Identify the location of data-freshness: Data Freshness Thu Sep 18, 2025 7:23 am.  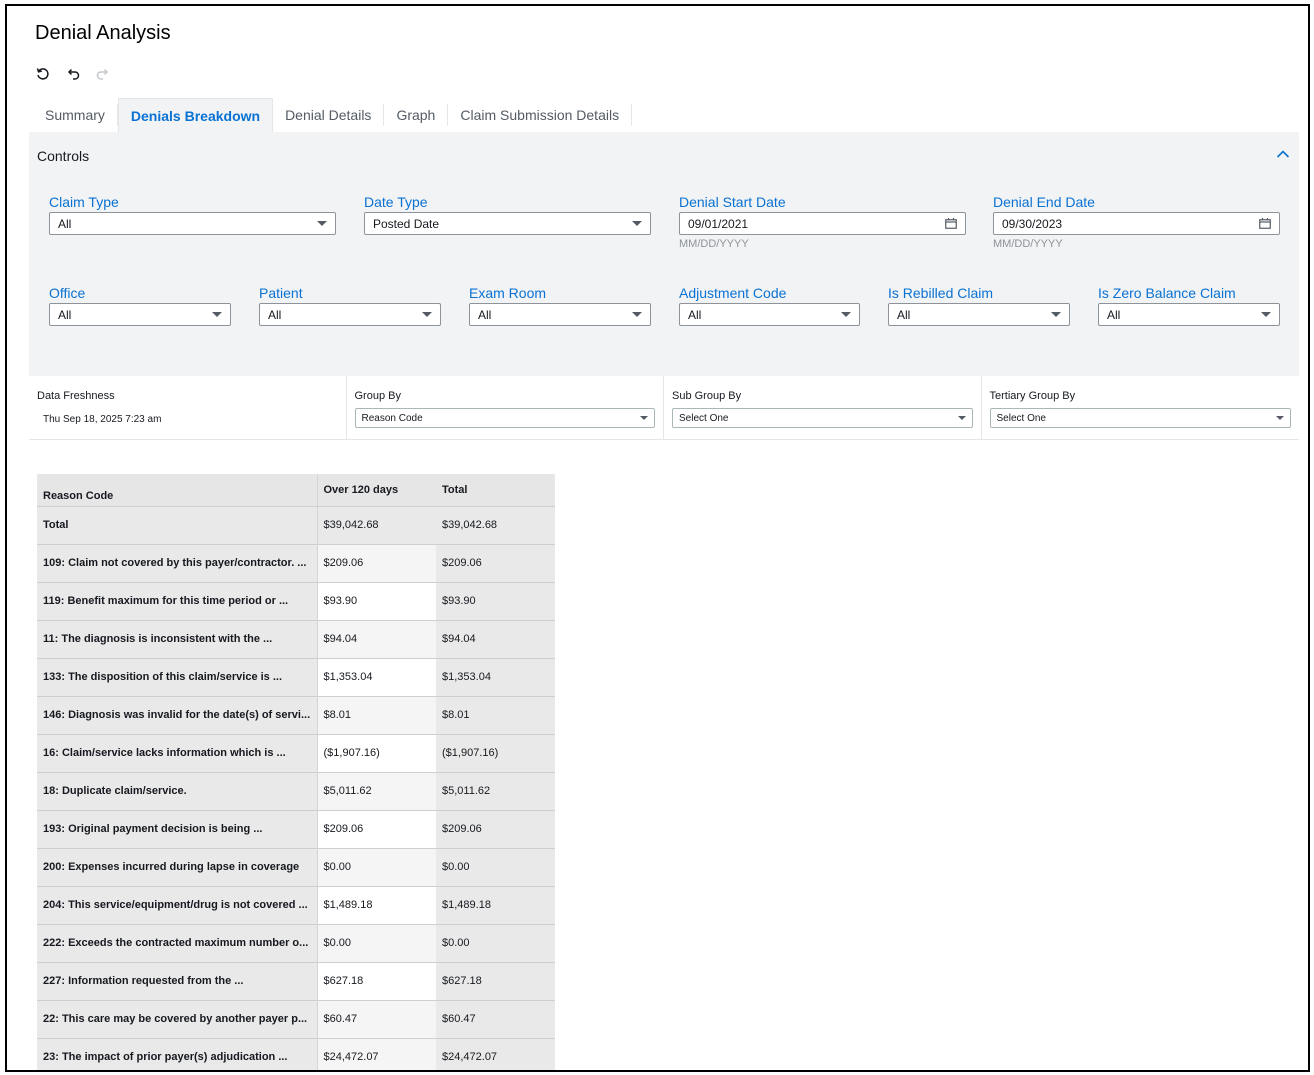
(188, 407).